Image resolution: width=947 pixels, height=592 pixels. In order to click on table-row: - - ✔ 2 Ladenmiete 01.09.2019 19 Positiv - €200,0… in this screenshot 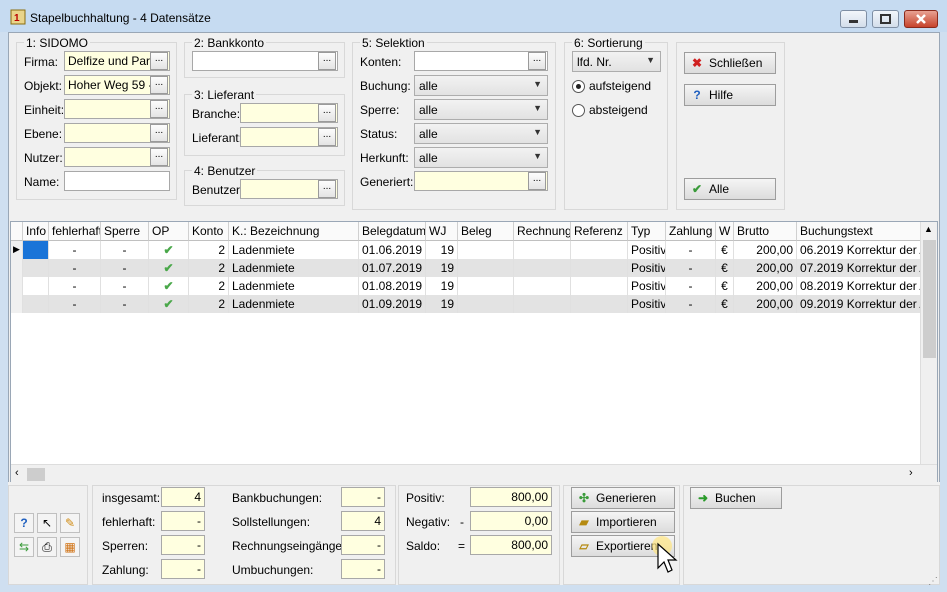, I will do `click(466, 304)`.